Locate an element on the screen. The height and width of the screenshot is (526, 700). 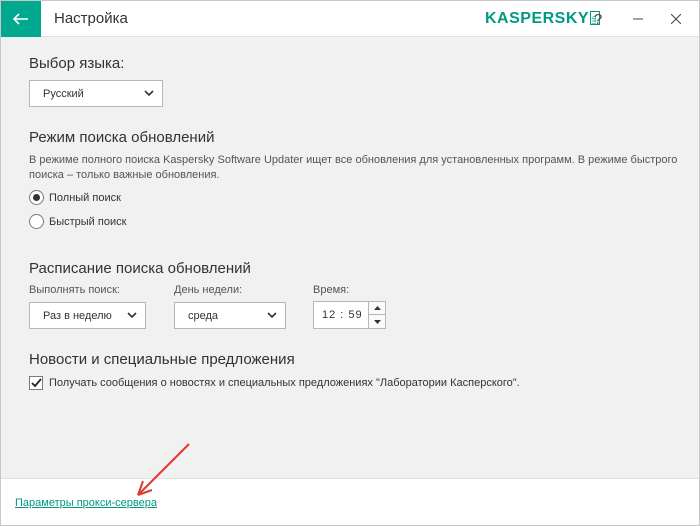
run-frequency-selected: Раз в неделю is located at coordinates (77, 315).